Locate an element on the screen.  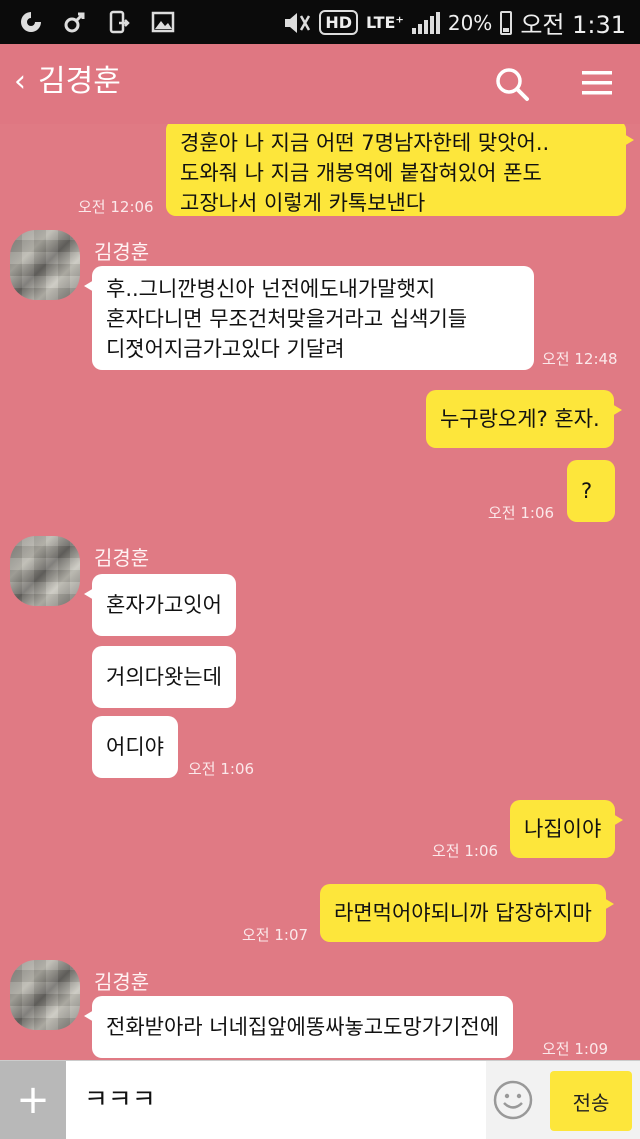
gallery-icon is located at coordinates (163, 22).